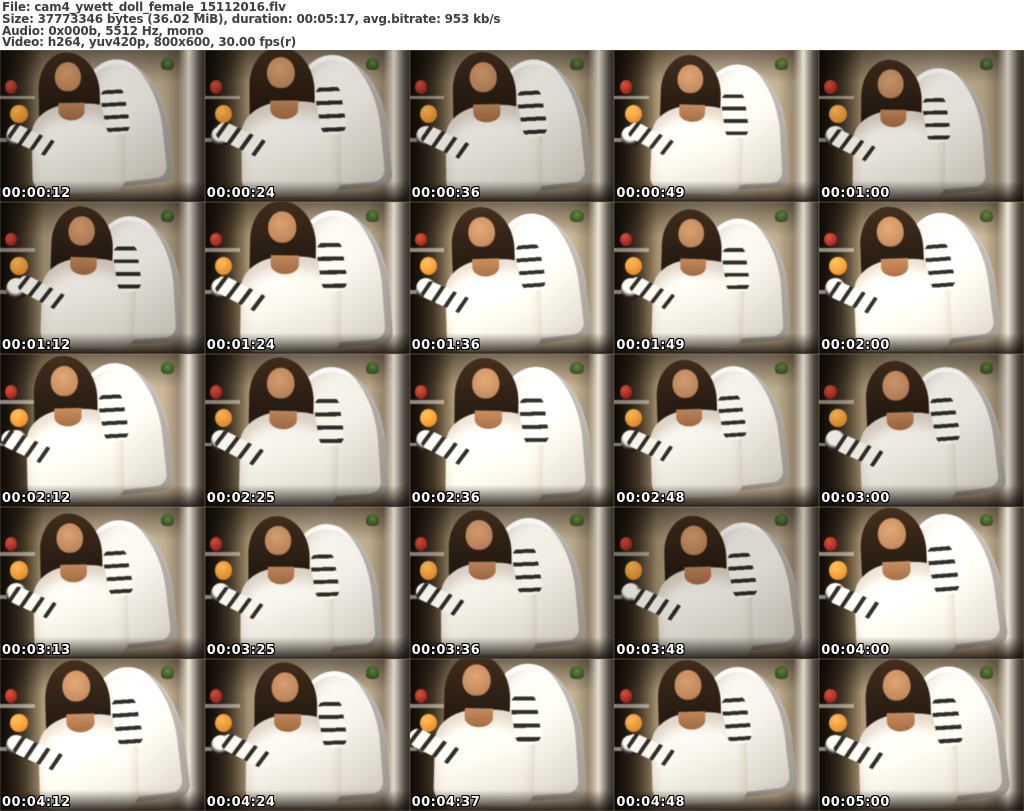 Image resolution: width=1024 pixels, height=811 pixels. I want to click on video-thumbnail: 00:04:48, so click(717, 734).